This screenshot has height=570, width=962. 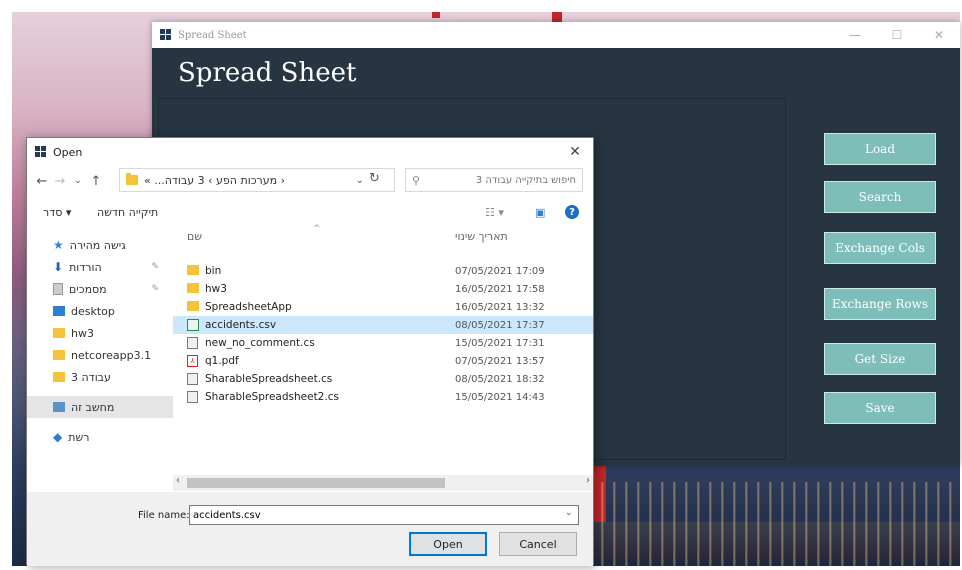 What do you see at coordinates (500, 307) in the screenshot?
I see `file-date: 16/05/2021 13:32` at bounding box center [500, 307].